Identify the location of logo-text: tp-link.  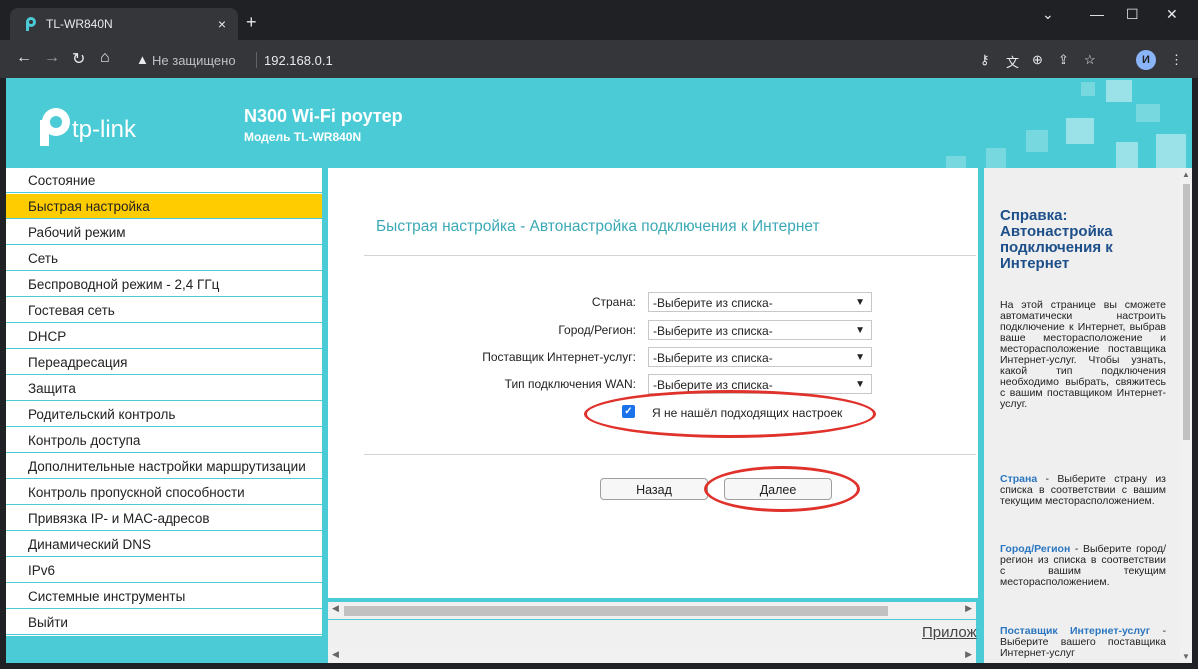
(104, 129).